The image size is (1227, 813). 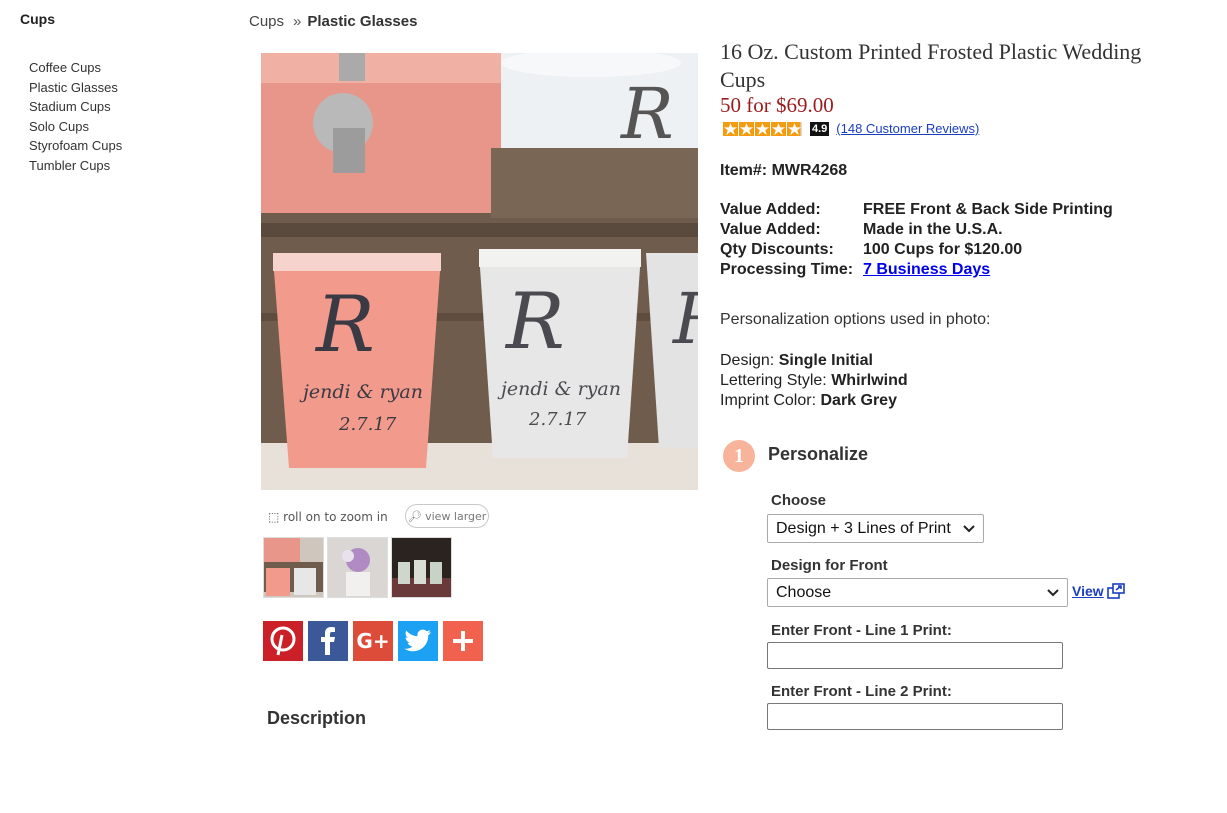 I want to click on plus-icon, so click(x=463, y=641).